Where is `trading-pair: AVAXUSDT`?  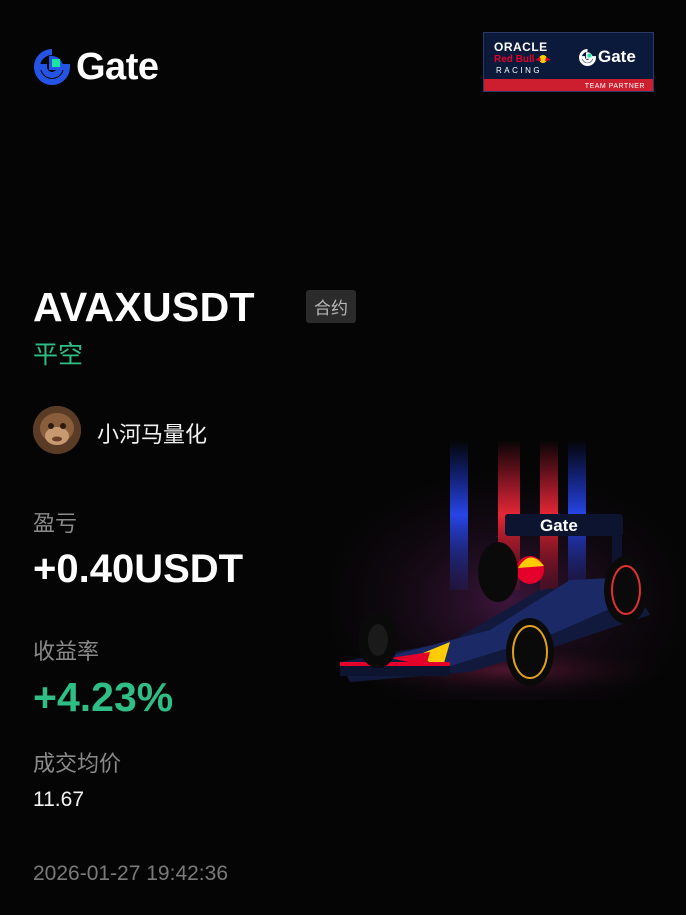 trading-pair: AVAXUSDT is located at coordinates (144, 307).